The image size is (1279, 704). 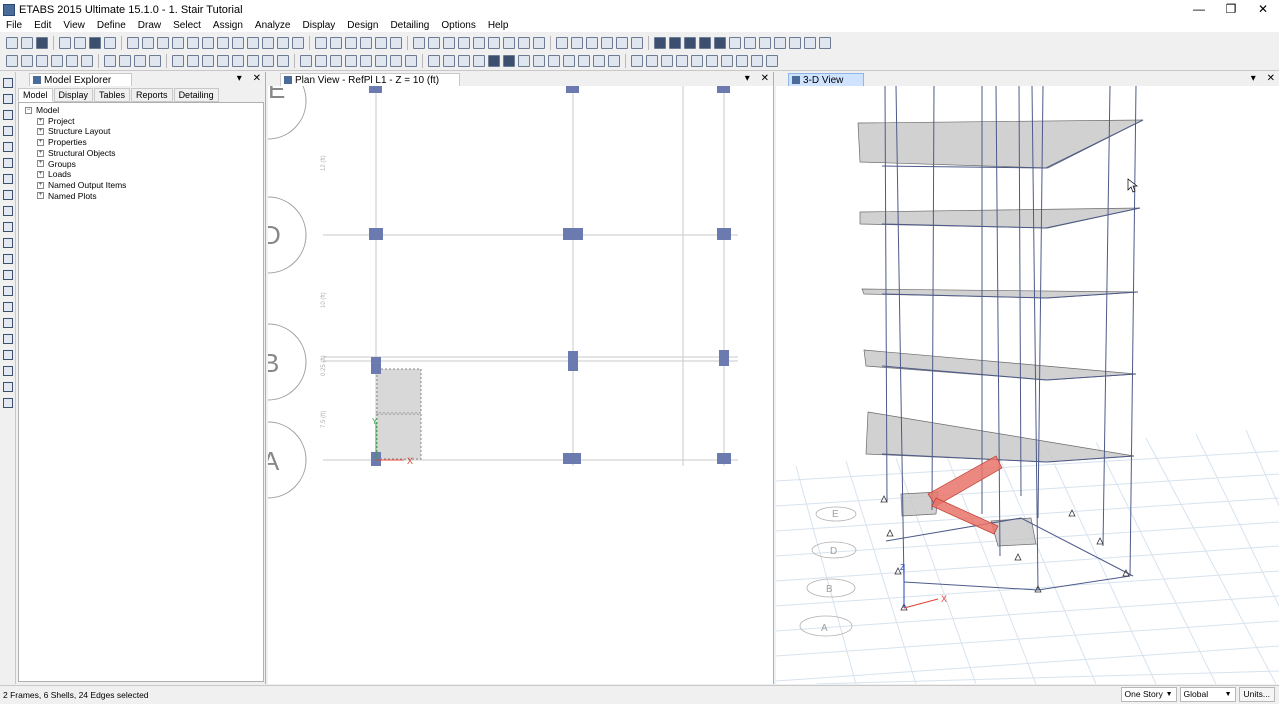 What do you see at coordinates (1271, 78) in the screenshot?
I see `3d-view-close-icon: ✕` at bounding box center [1271, 78].